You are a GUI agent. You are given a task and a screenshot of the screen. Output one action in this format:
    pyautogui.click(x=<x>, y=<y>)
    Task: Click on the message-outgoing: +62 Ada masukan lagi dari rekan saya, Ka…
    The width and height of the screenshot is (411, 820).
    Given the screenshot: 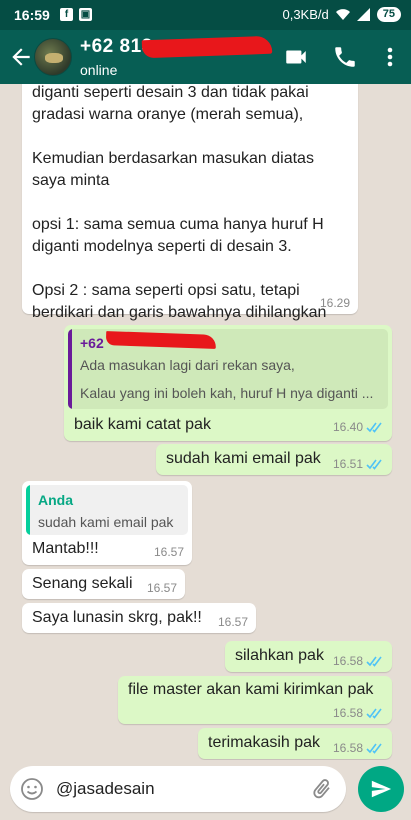 What is the action you would take?
    pyautogui.click(x=228, y=383)
    